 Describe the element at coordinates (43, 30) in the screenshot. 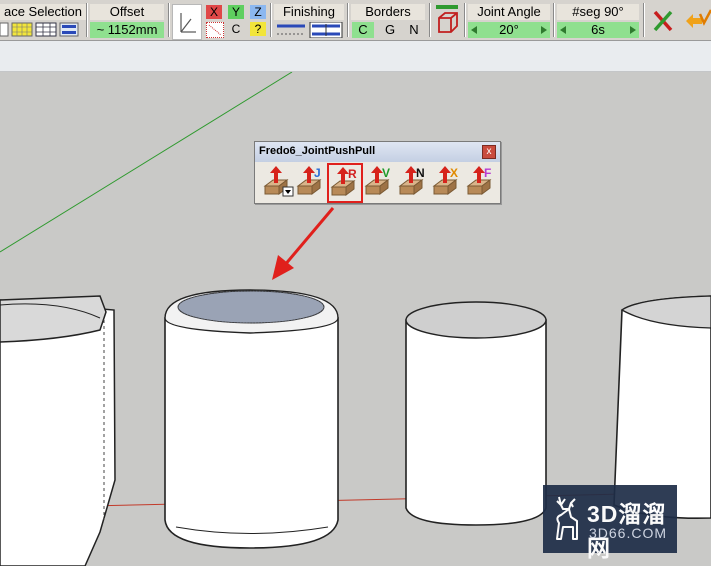

I see `face-selection-options` at that location.